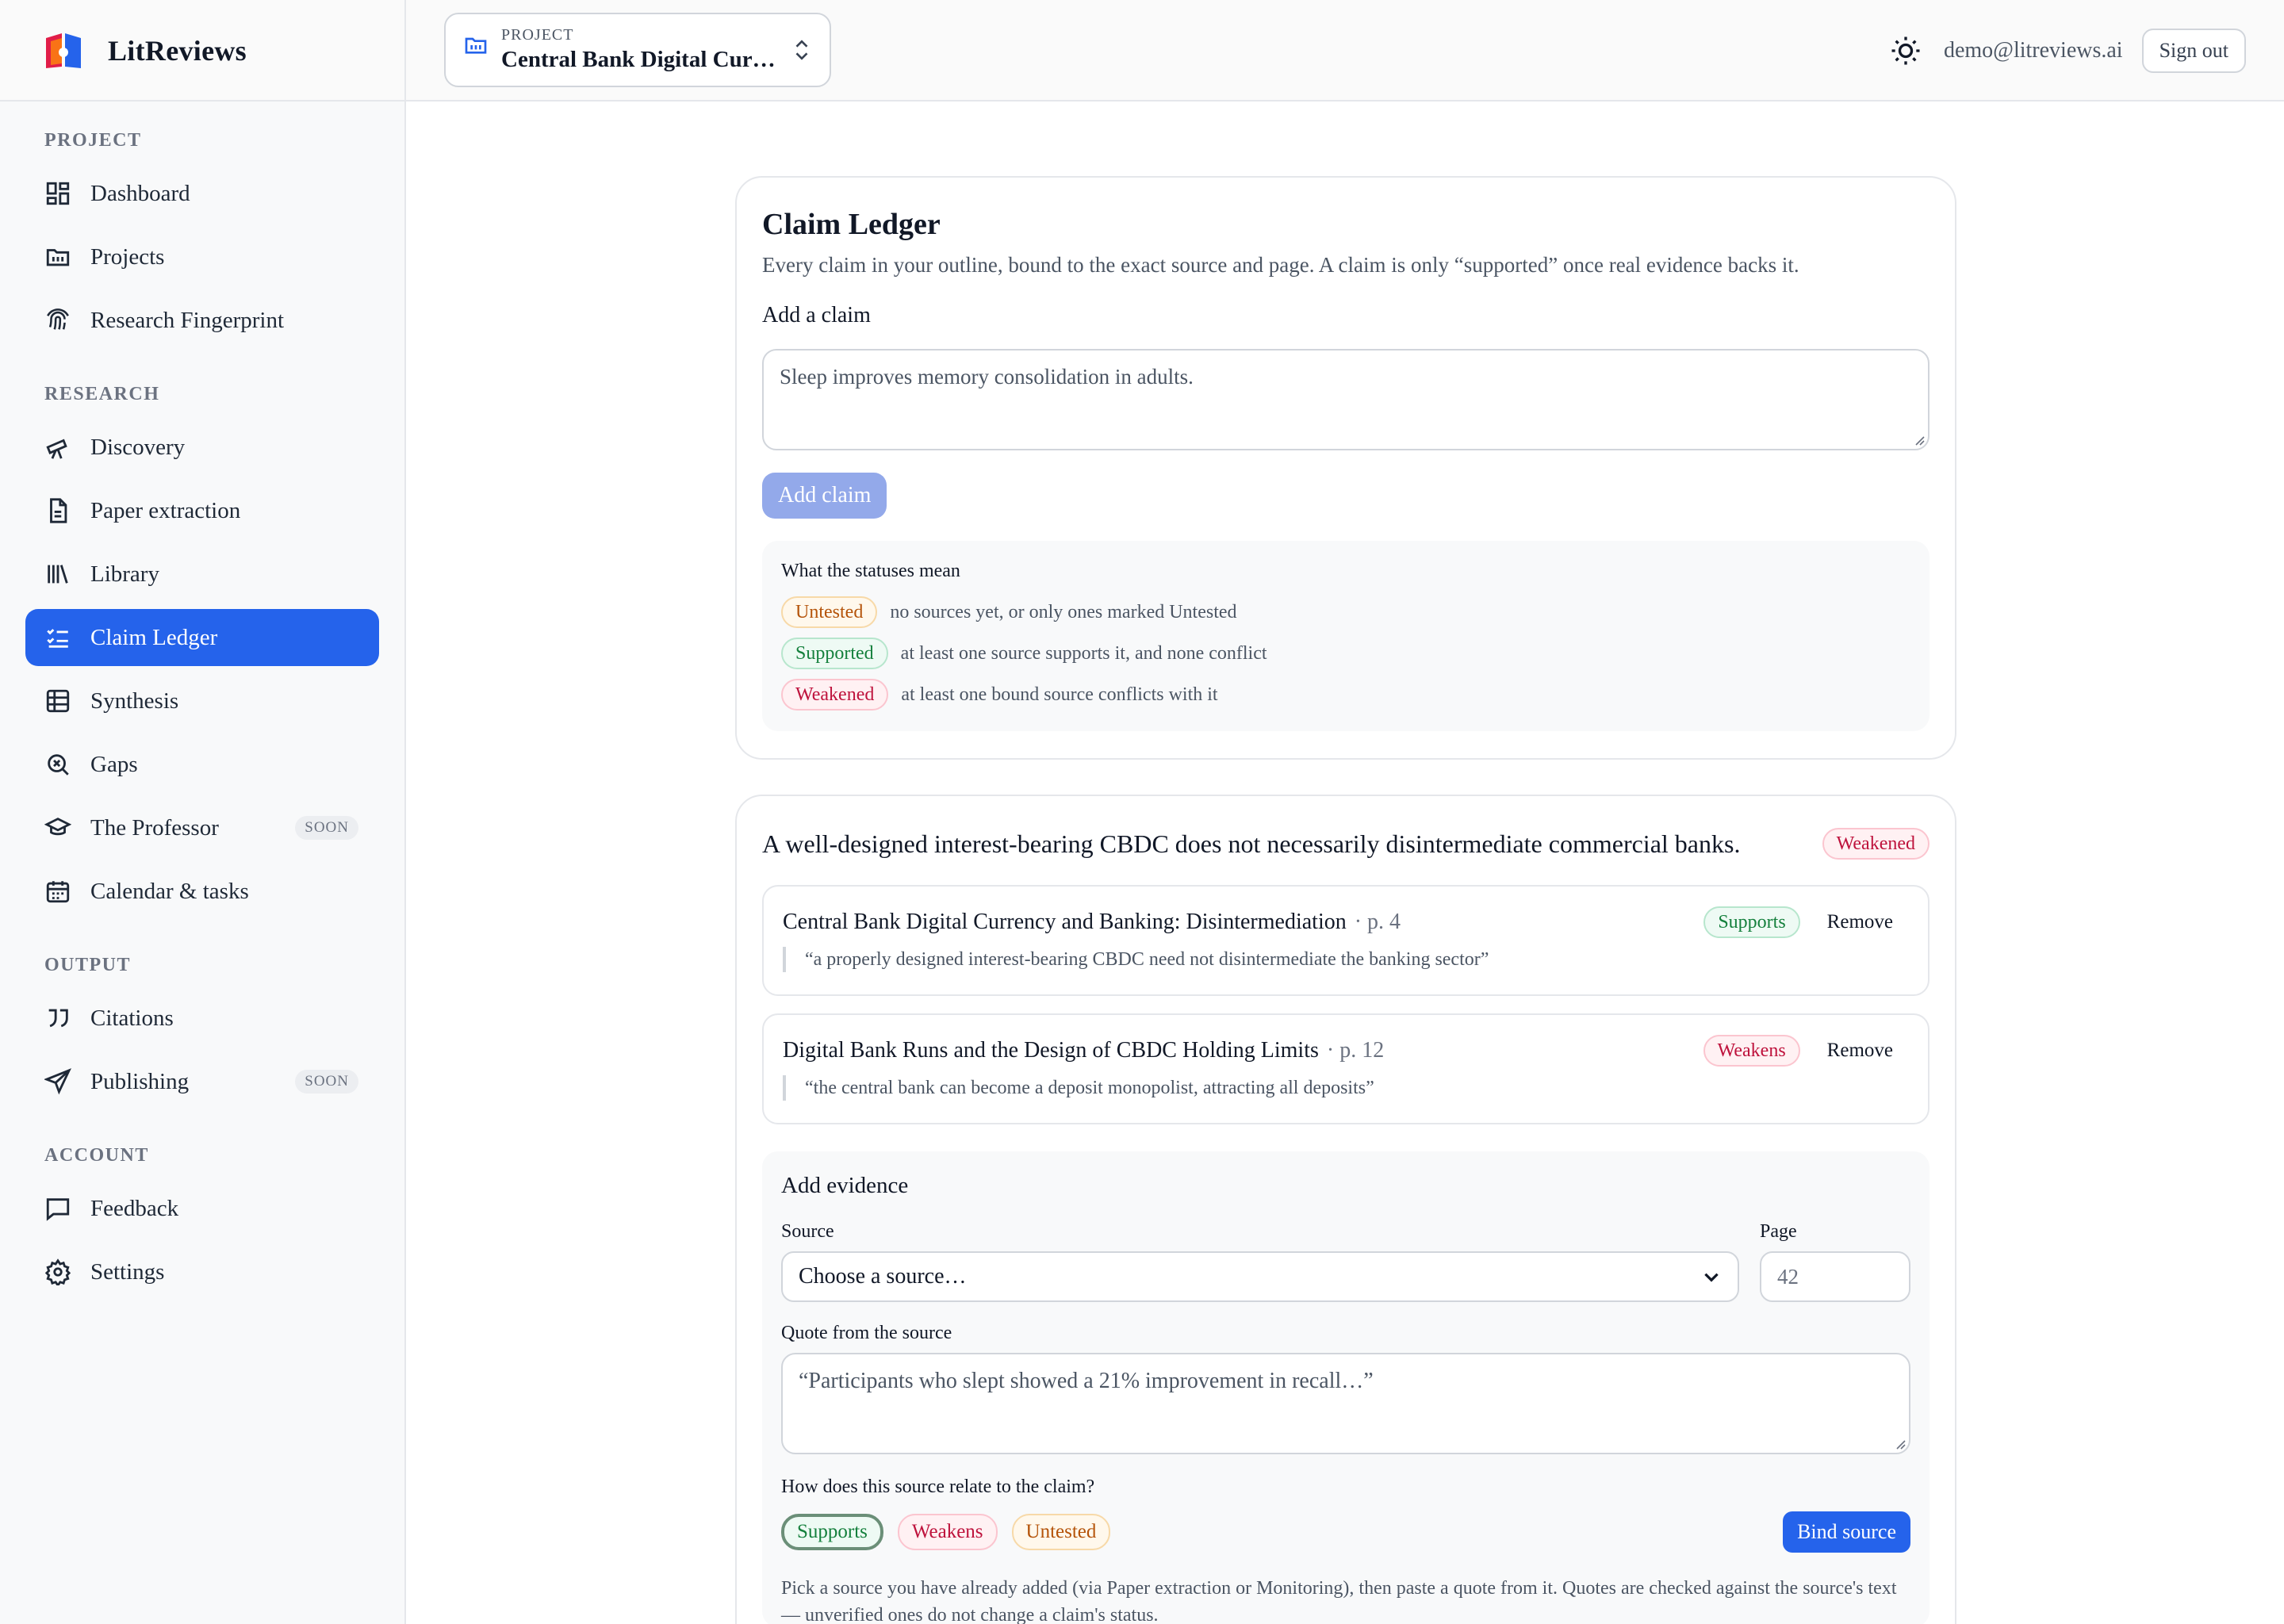 The width and height of the screenshot is (2284, 1624). Describe the element at coordinates (835, 694) in the screenshot. I see `weakened-badge: Weakened` at that location.